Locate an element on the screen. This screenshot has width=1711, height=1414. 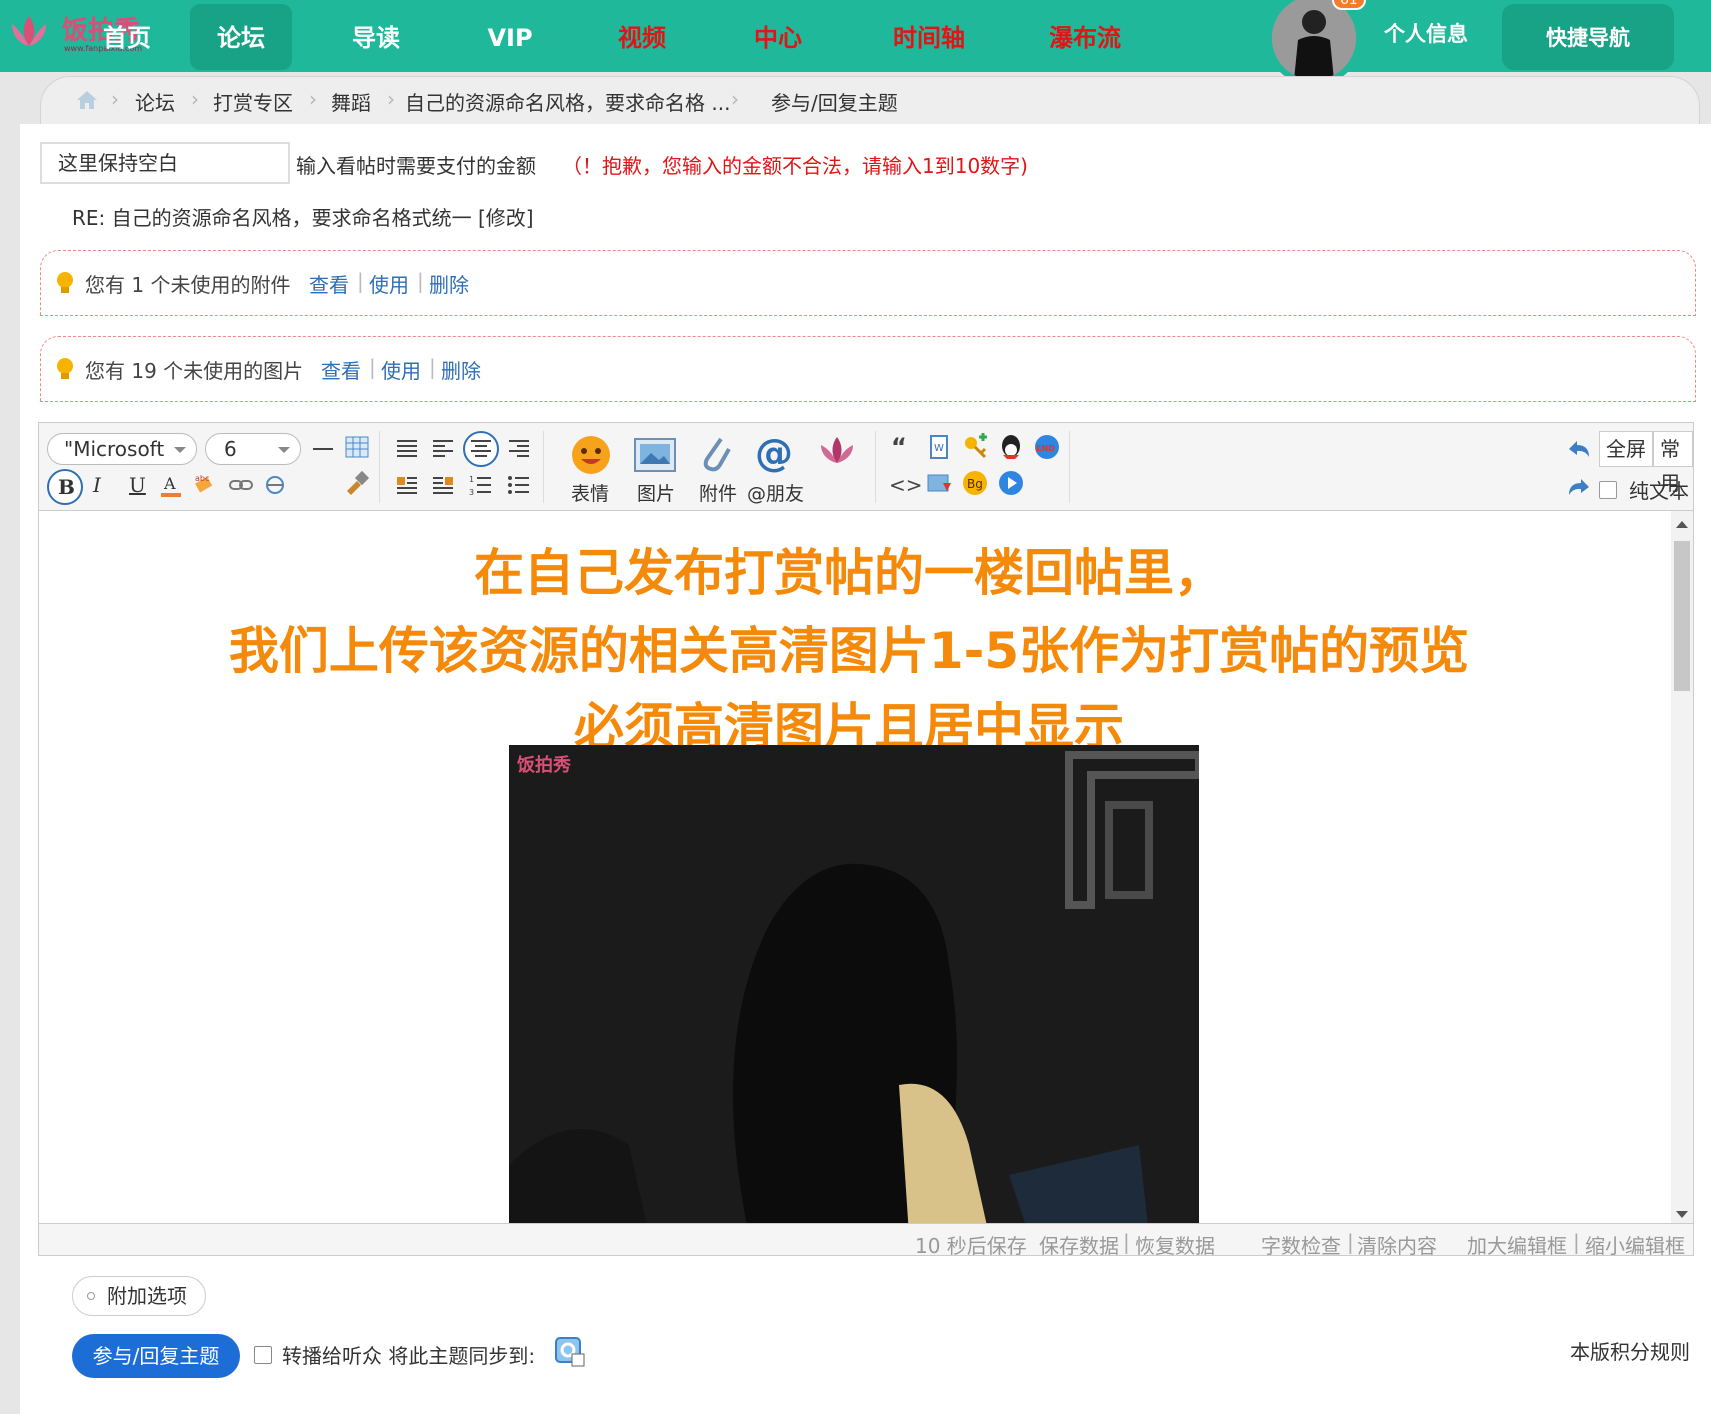
scroll-down-icon is located at coordinates (1682, 1214).